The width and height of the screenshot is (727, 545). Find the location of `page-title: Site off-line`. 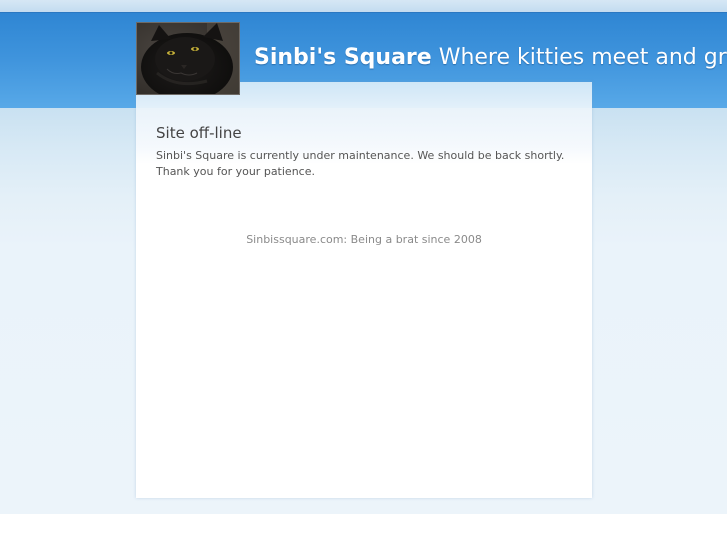

page-title: Site off-line is located at coordinates (199, 133).